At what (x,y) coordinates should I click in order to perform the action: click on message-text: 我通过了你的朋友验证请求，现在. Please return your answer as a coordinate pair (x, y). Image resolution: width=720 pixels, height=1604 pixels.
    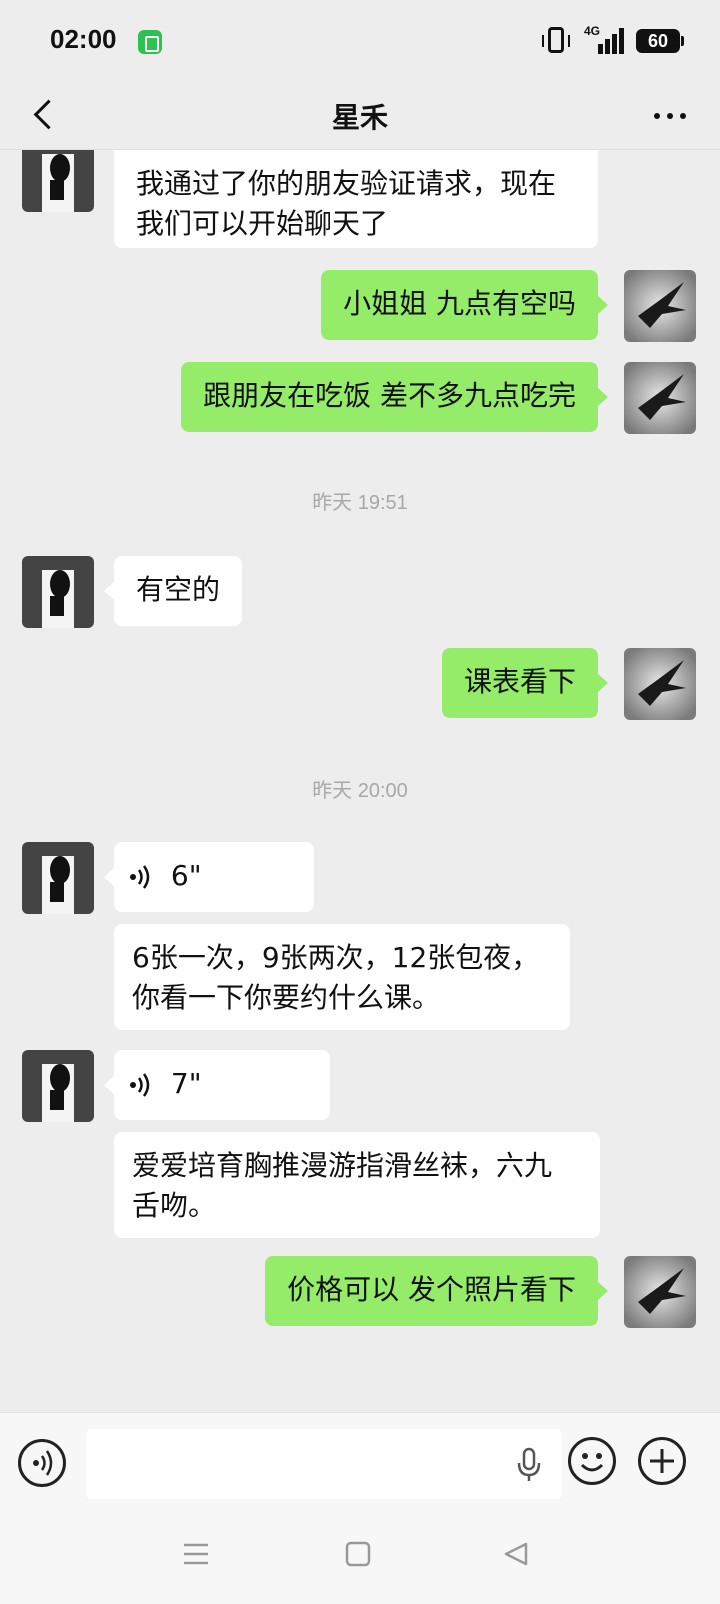
    Looking at the image, I should click on (346, 183).